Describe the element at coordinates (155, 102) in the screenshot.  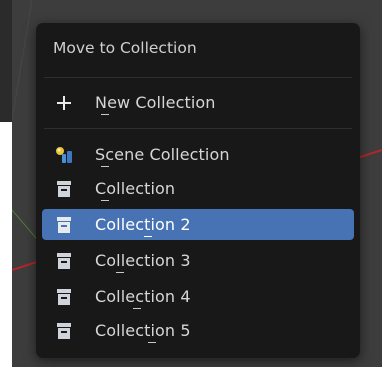
I see `new-collection-label: New Collection` at that location.